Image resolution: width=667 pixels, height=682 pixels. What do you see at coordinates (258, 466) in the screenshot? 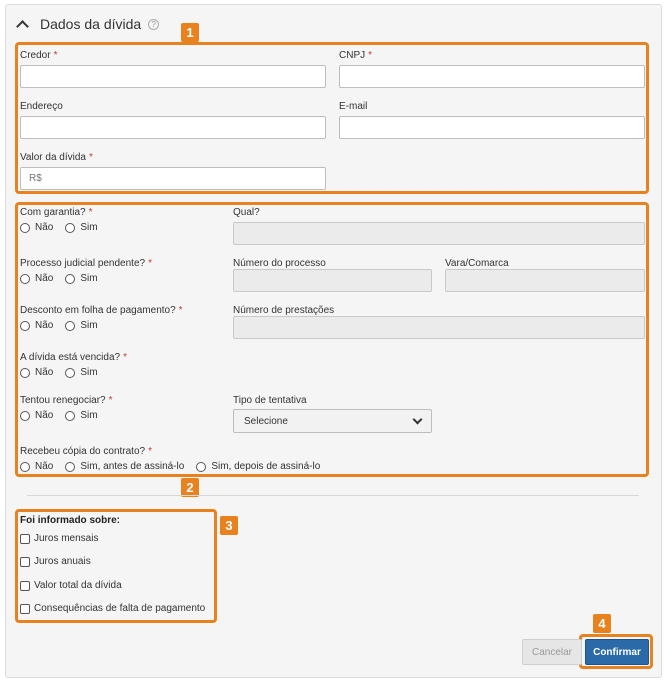
I see `copia-sim-depois: Sim, depois de assiná-lo` at bounding box center [258, 466].